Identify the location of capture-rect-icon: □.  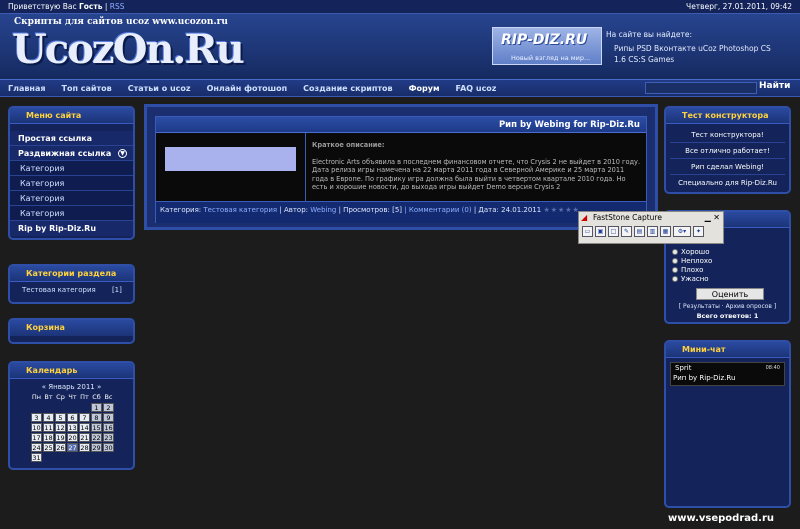
(613, 231).